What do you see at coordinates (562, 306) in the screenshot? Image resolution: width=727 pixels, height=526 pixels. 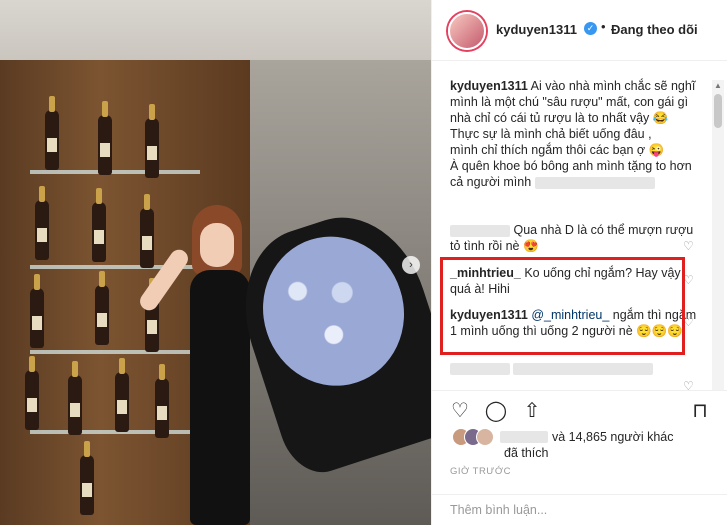 I see `highlight-box` at bounding box center [562, 306].